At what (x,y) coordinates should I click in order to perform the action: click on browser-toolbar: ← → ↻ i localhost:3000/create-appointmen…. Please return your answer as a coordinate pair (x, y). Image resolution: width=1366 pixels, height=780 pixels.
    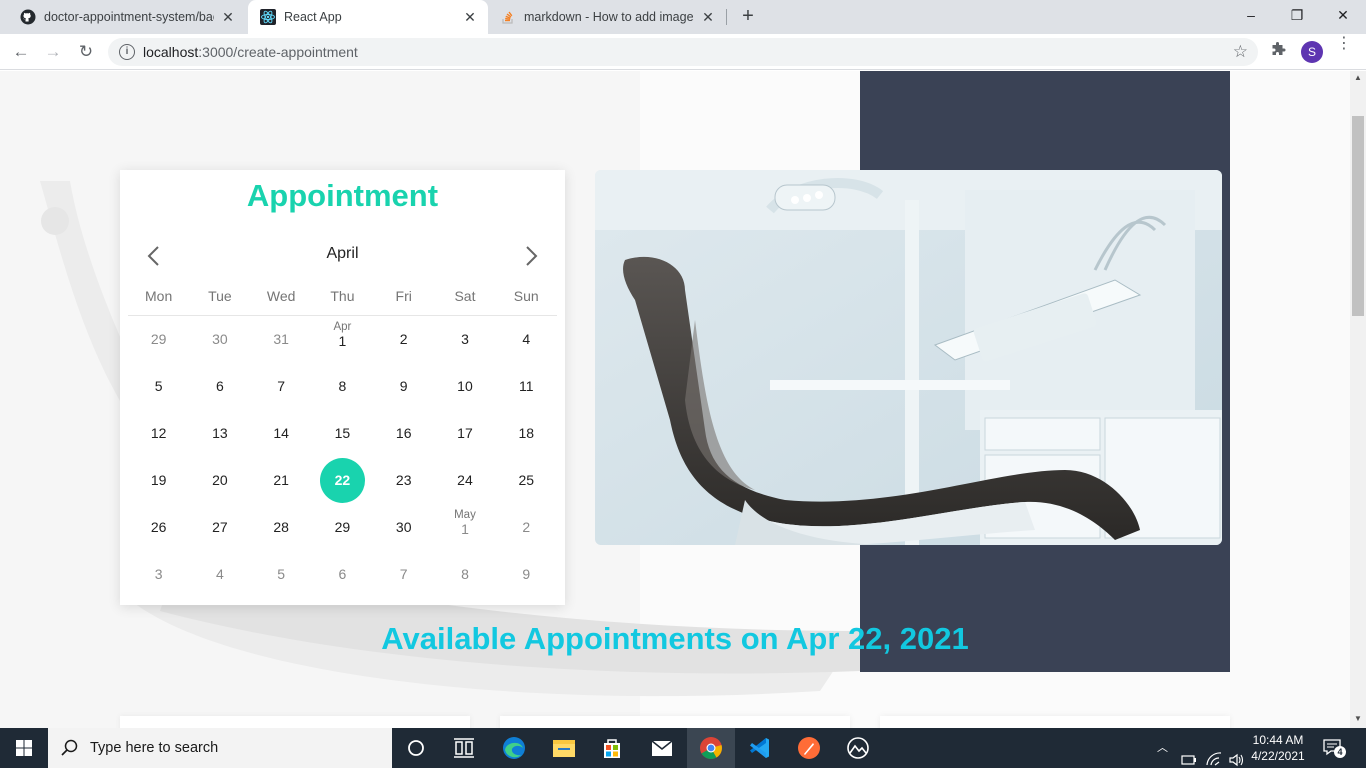
    Looking at the image, I should click on (683, 52).